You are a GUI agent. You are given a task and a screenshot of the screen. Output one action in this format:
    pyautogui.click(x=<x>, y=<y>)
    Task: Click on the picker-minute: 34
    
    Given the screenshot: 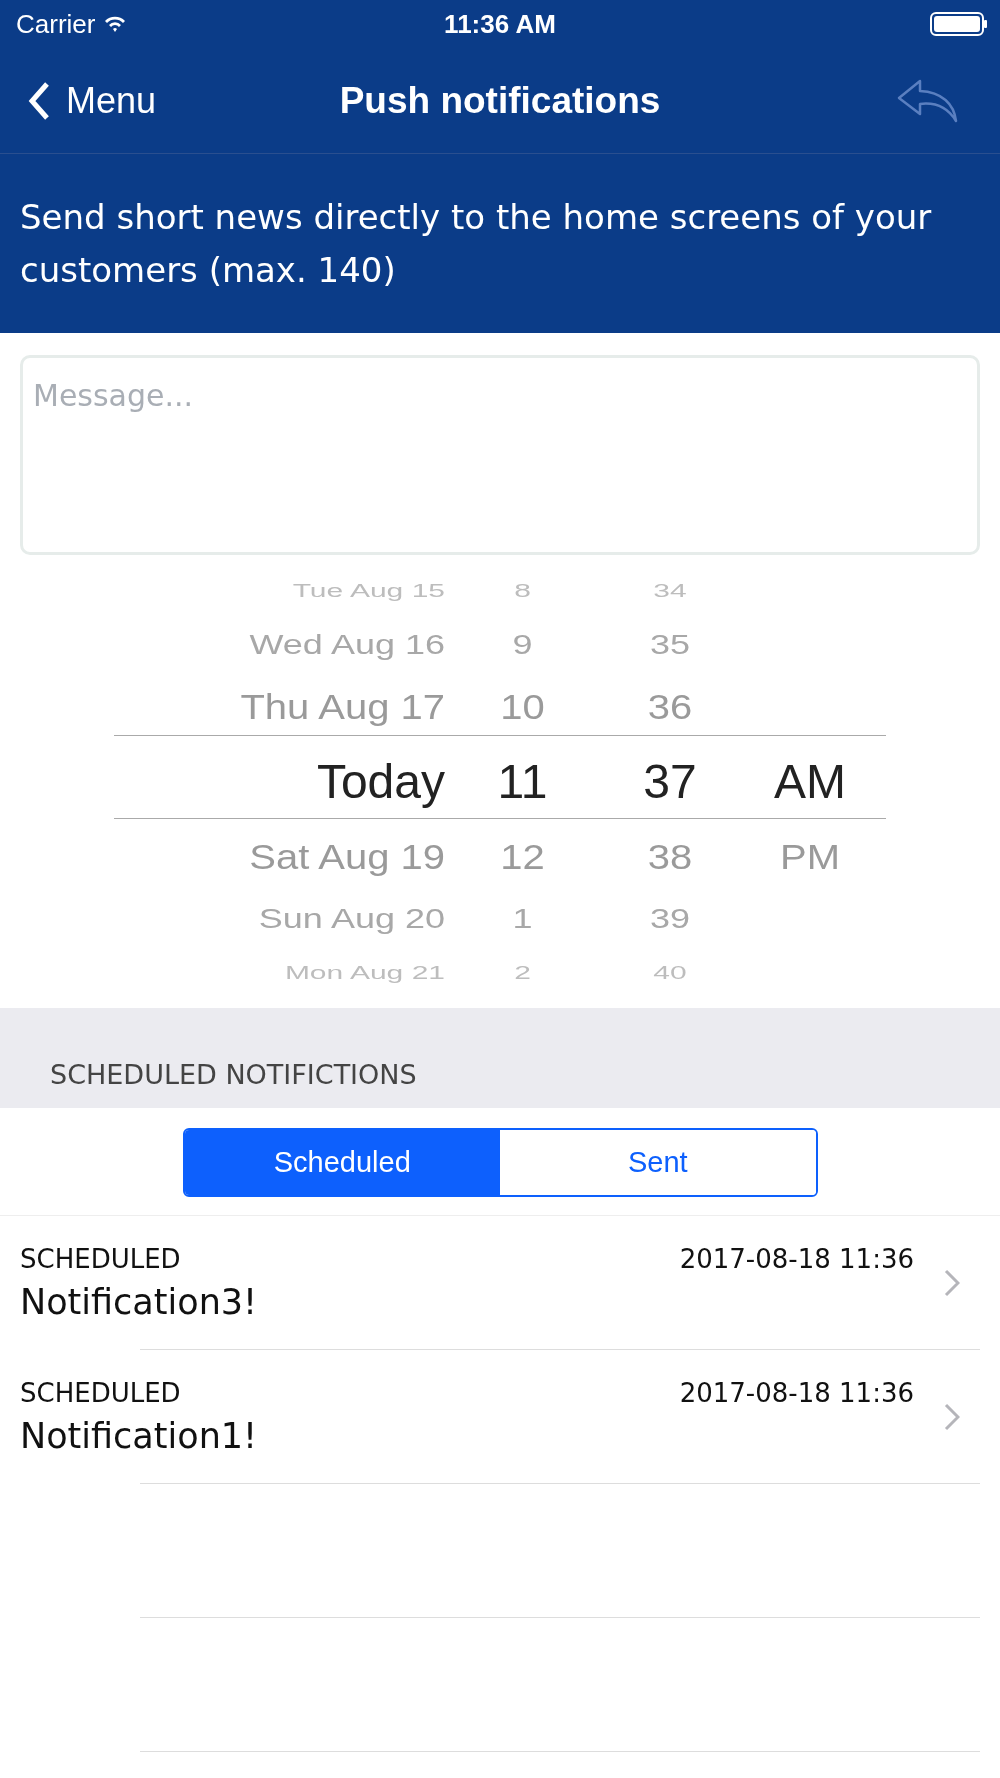 What is the action you would take?
    pyautogui.click(x=670, y=590)
    